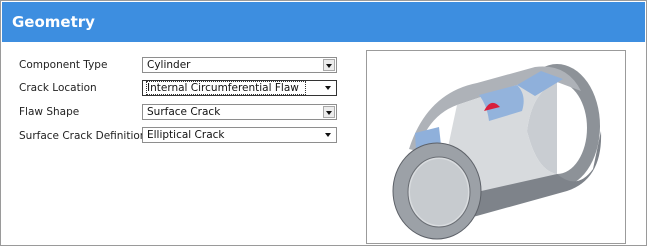  What do you see at coordinates (83, 136) in the screenshot?
I see `surface-crack-definition-label: Surface Crack Definition` at bounding box center [83, 136].